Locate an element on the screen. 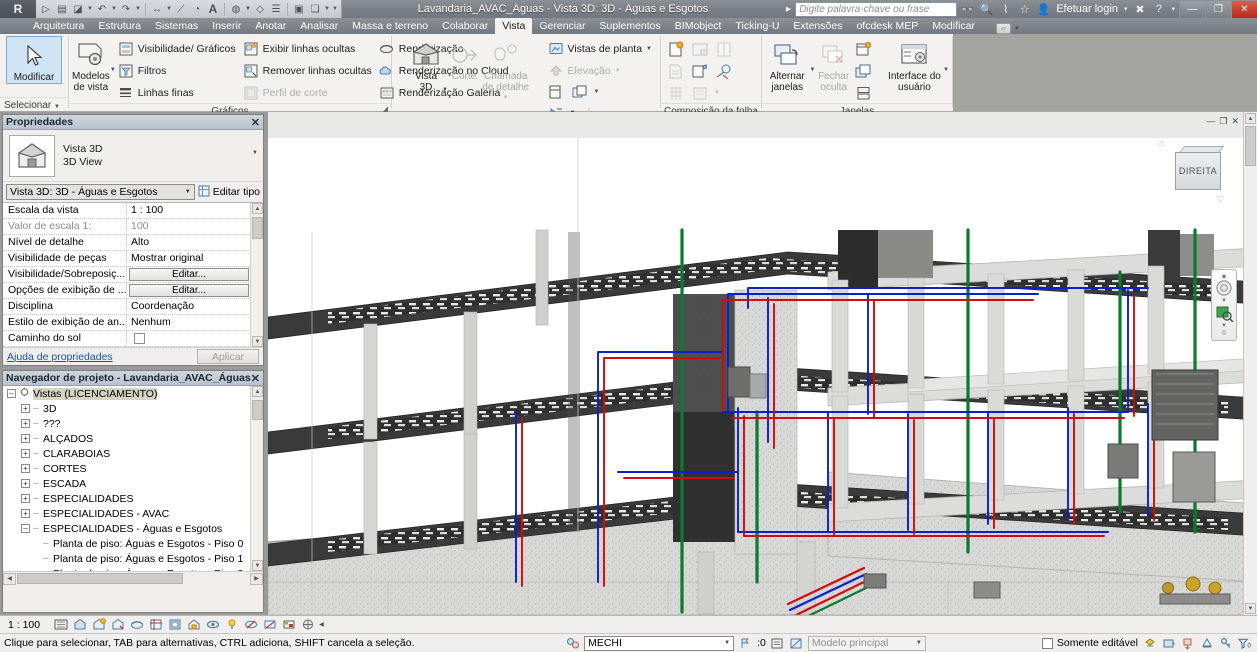 This screenshot has width=1257, height=652. sun-path-checkbox is located at coordinates (139, 338).